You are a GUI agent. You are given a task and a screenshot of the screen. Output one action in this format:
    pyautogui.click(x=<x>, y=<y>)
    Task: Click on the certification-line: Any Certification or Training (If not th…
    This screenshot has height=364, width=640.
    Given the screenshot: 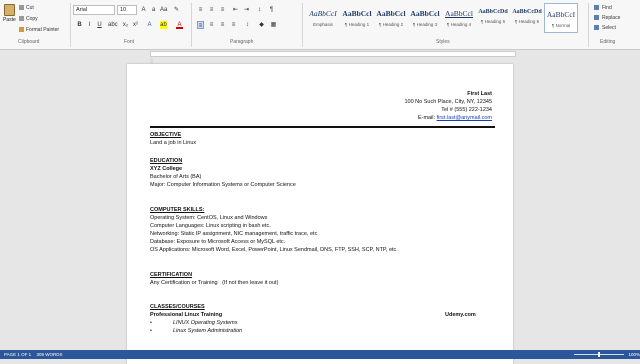 What is the action you would take?
    pyautogui.click(x=214, y=283)
    